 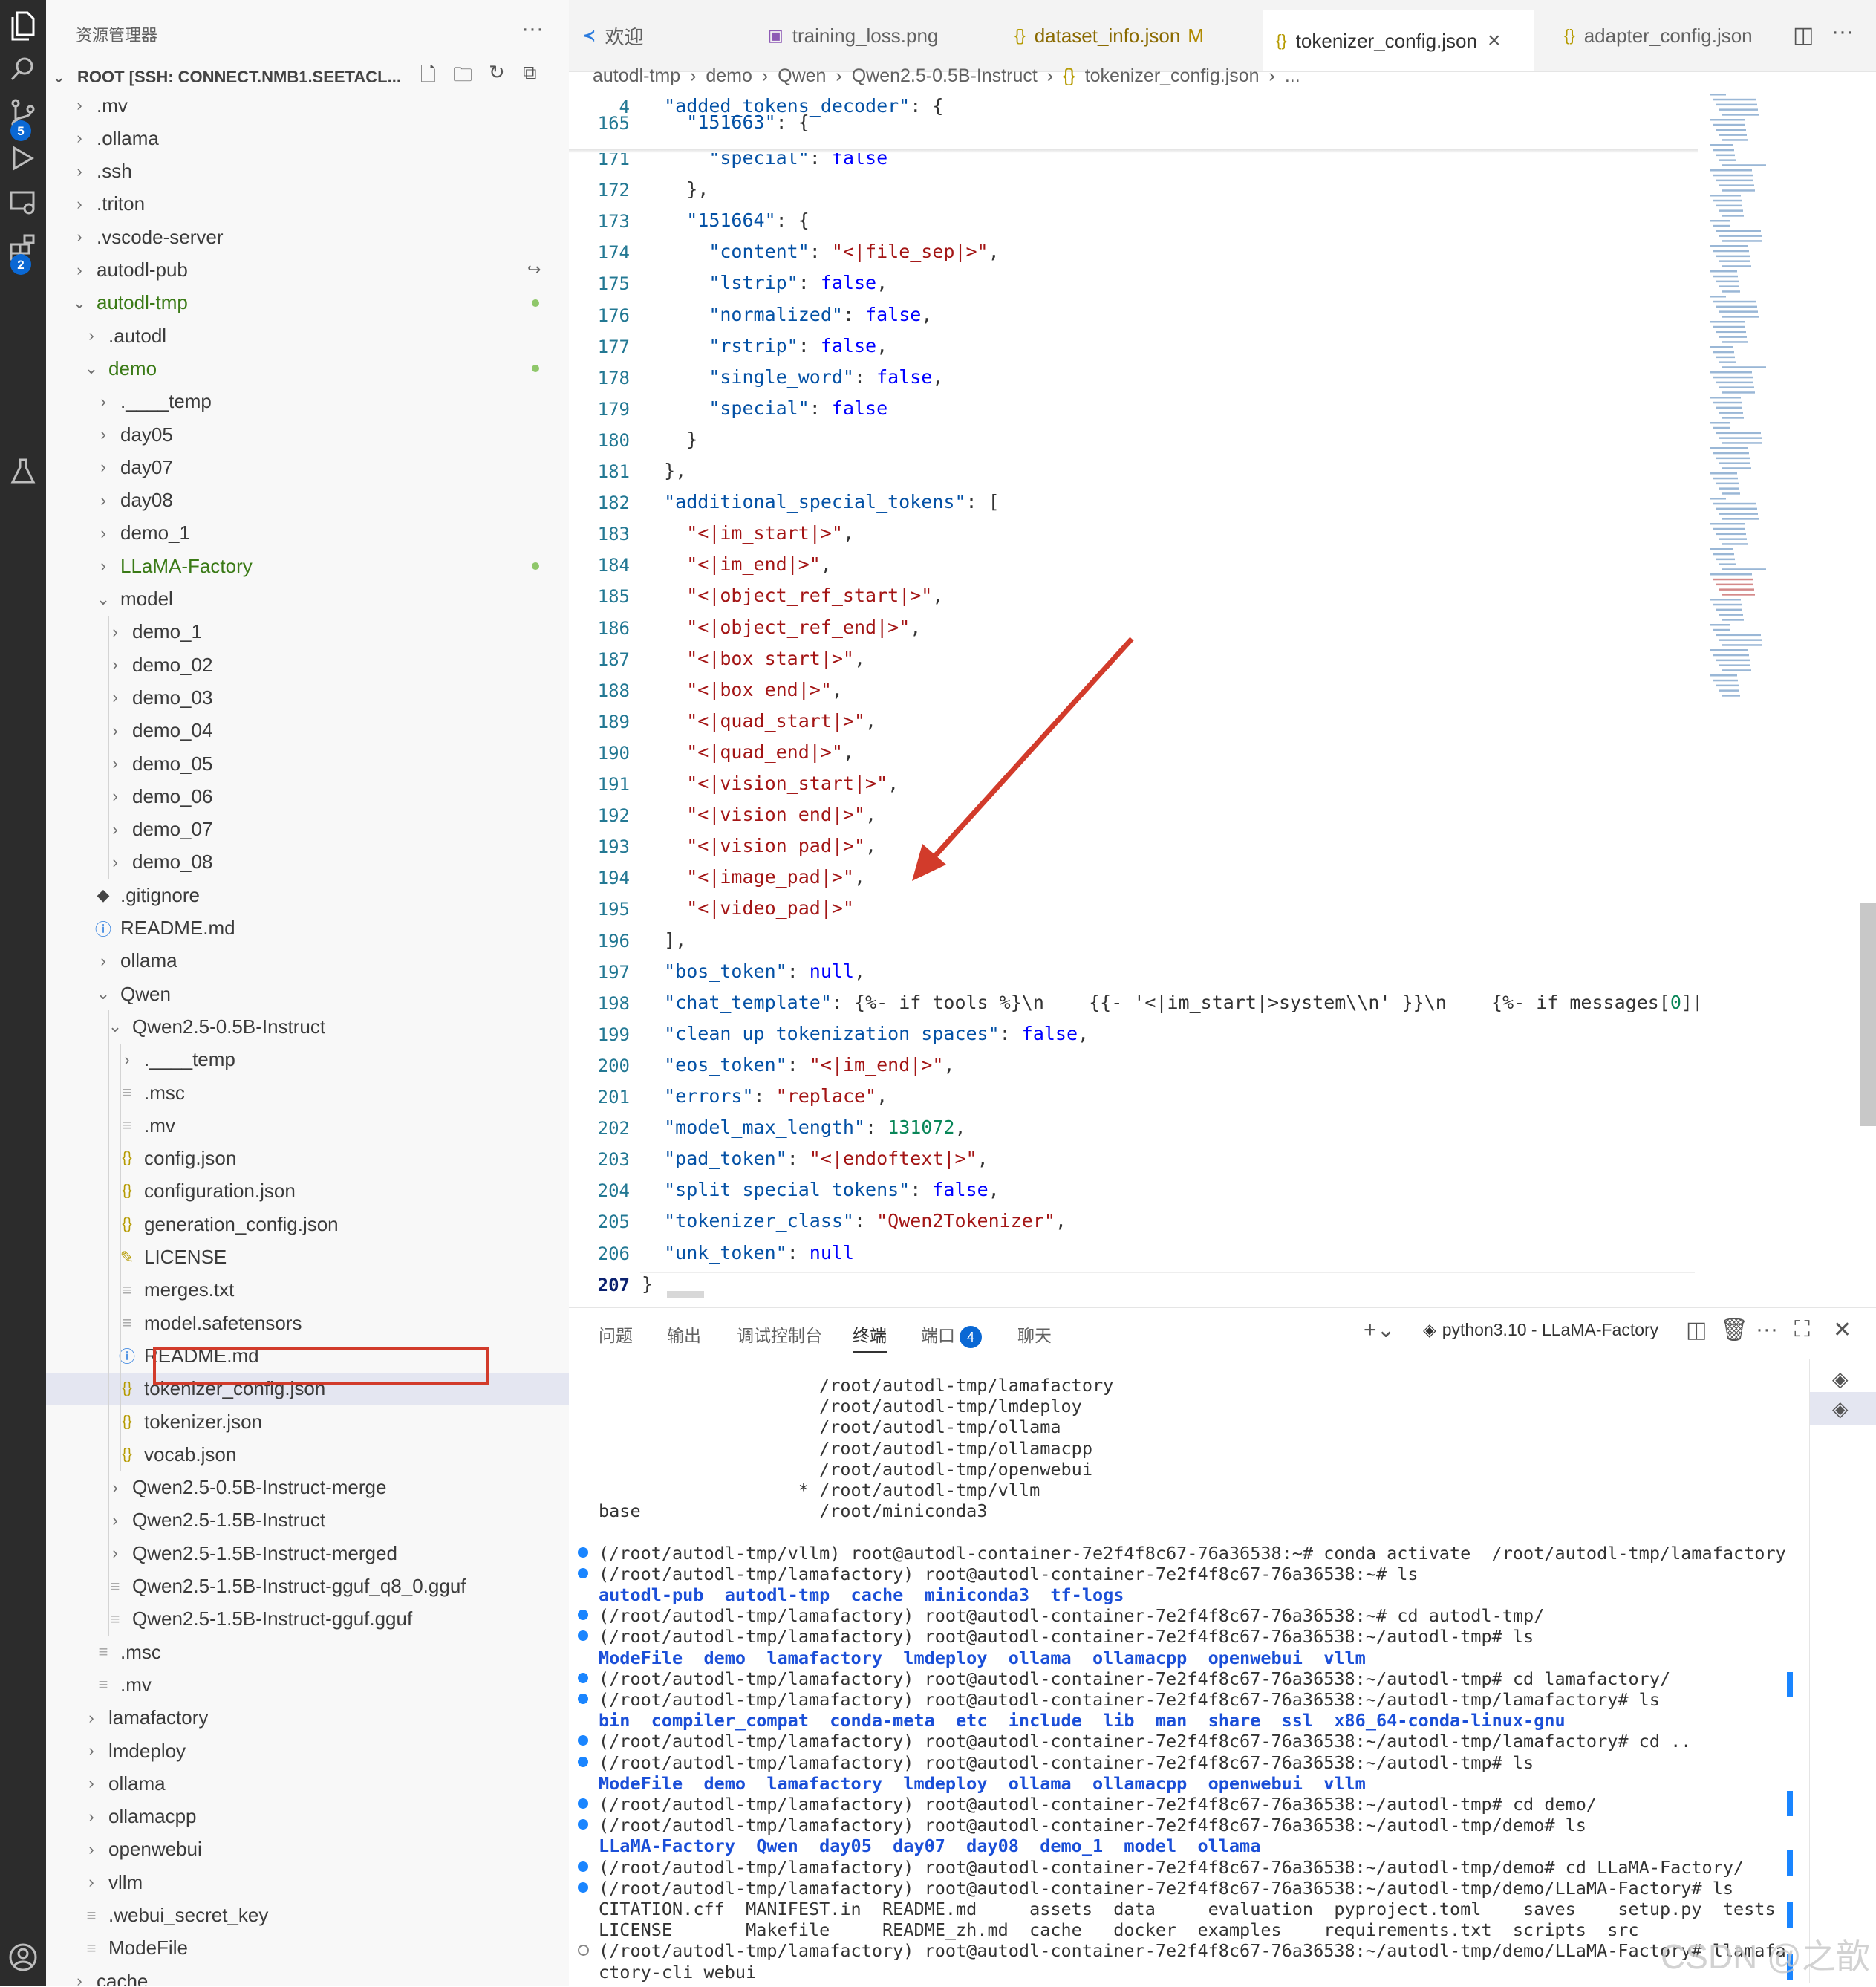 What do you see at coordinates (307, 1883) in the screenshot?
I see `tree-item: › vllm` at bounding box center [307, 1883].